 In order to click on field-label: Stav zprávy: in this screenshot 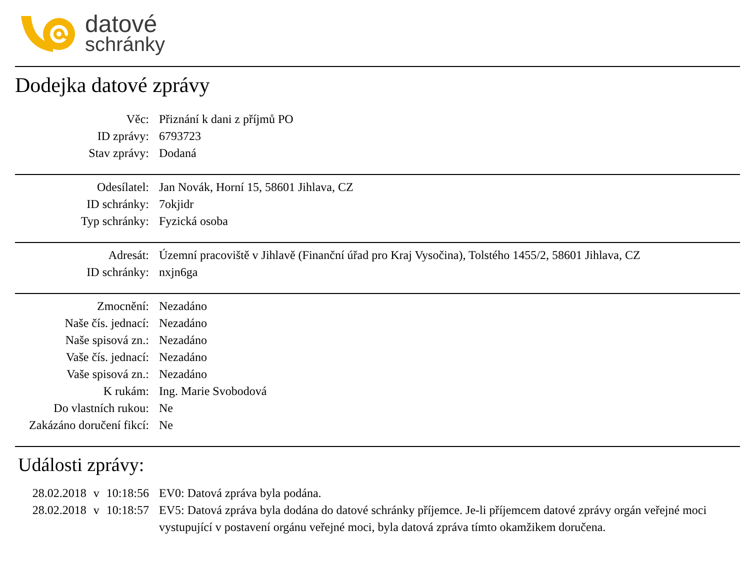, I will do `click(118, 153)`.